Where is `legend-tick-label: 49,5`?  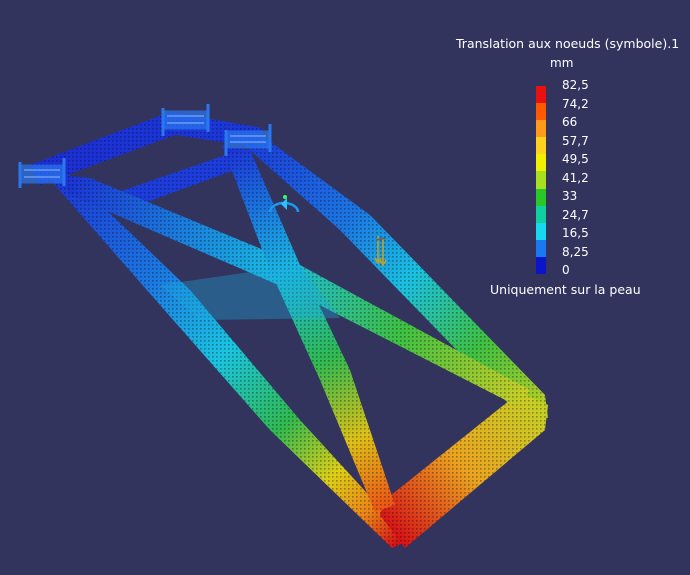 legend-tick-label: 49,5 is located at coordinates (575, 159).